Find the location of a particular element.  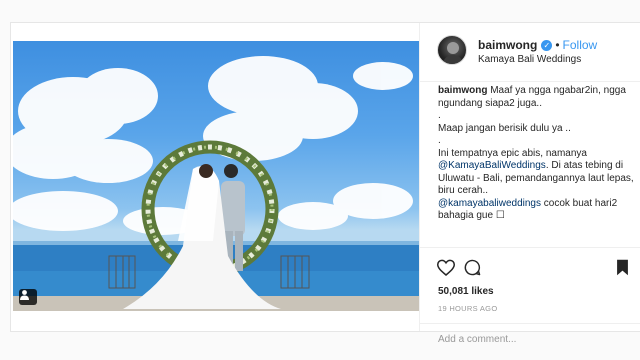

caption-line-2: Maap jangan berisik dulu ya .. is located at coordinates (504, 128).